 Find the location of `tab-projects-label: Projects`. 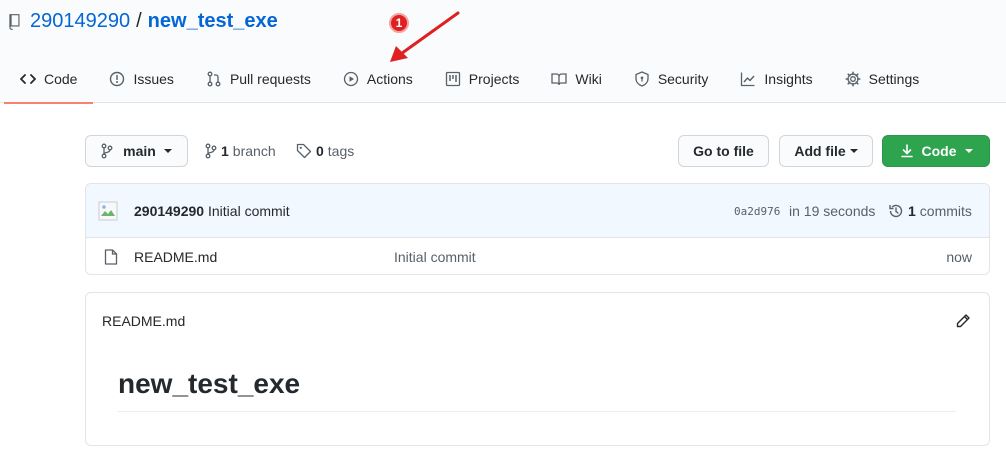

tab-projects-label: Projects is located at coordinates (494, 79).